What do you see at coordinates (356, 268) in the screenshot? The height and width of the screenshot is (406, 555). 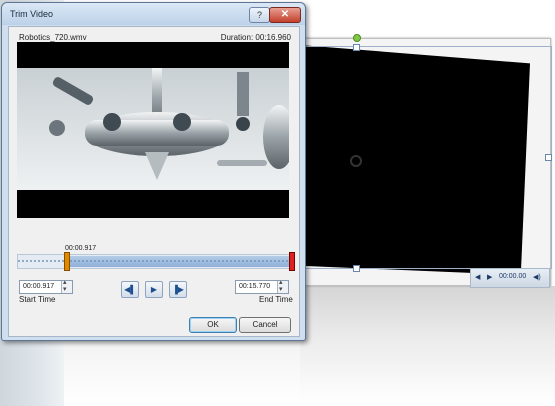 I see `resize-handle-bottom` at bounding box center [356, 268].